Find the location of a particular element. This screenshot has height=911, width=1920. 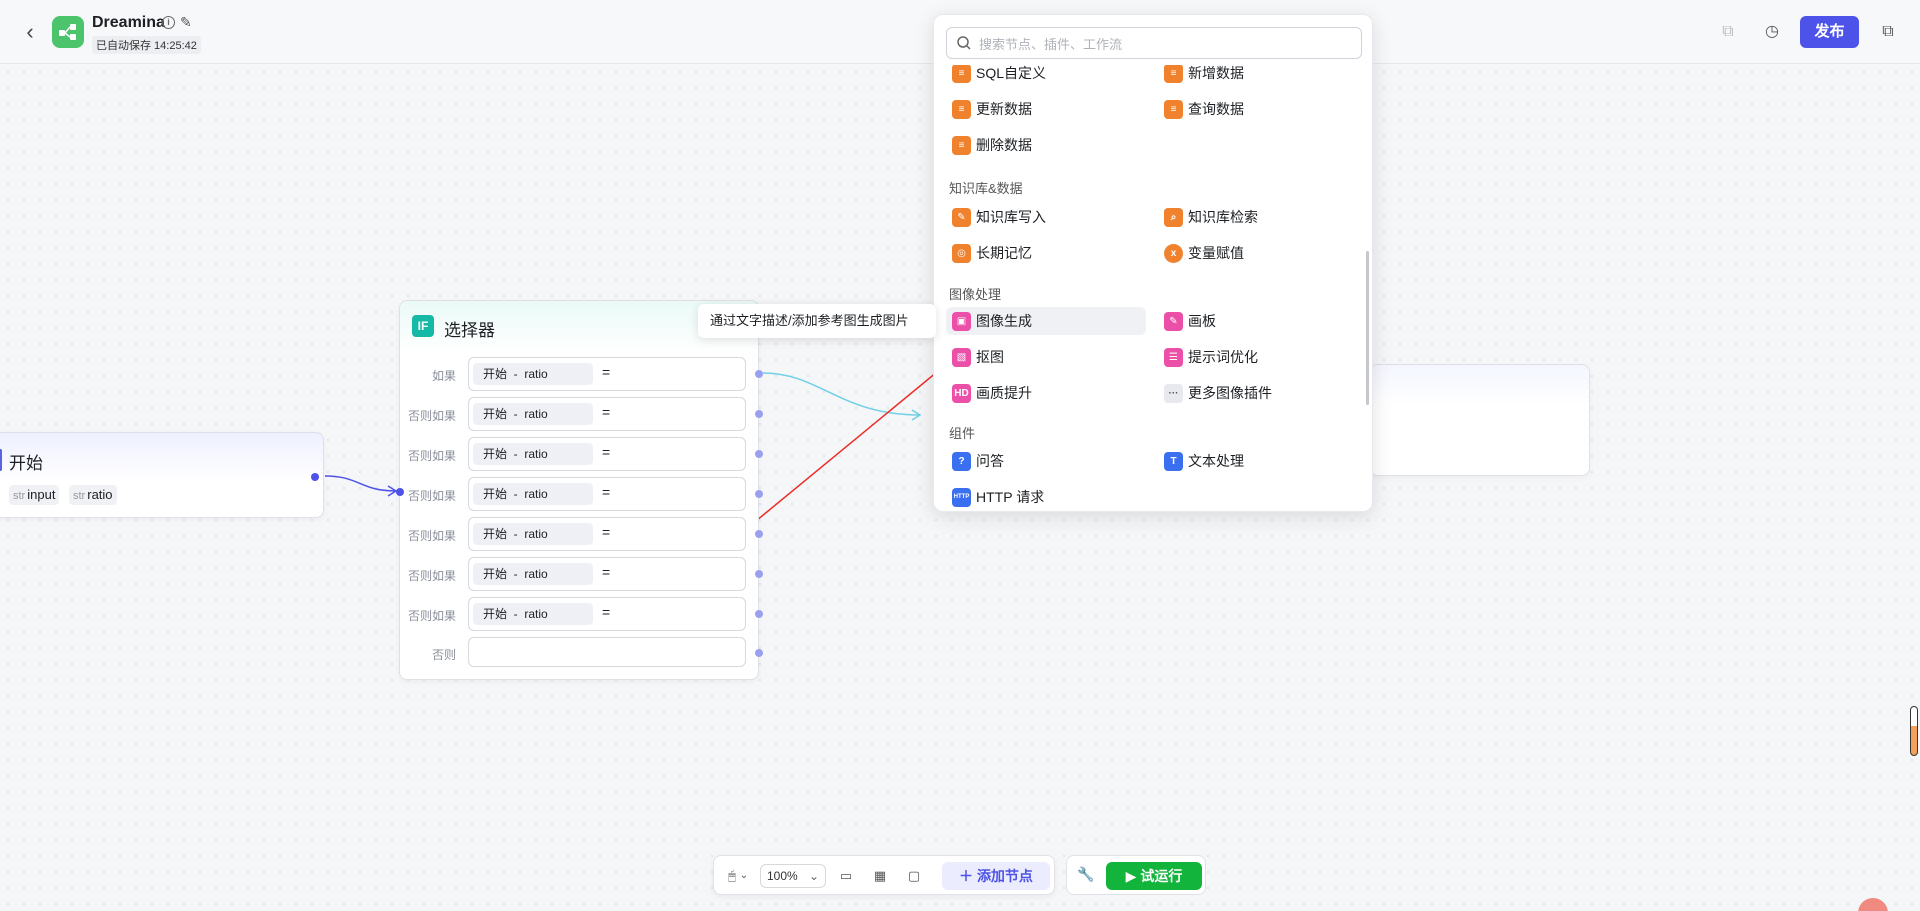

condition-label: 如果 is located at coordinates (443, 376).